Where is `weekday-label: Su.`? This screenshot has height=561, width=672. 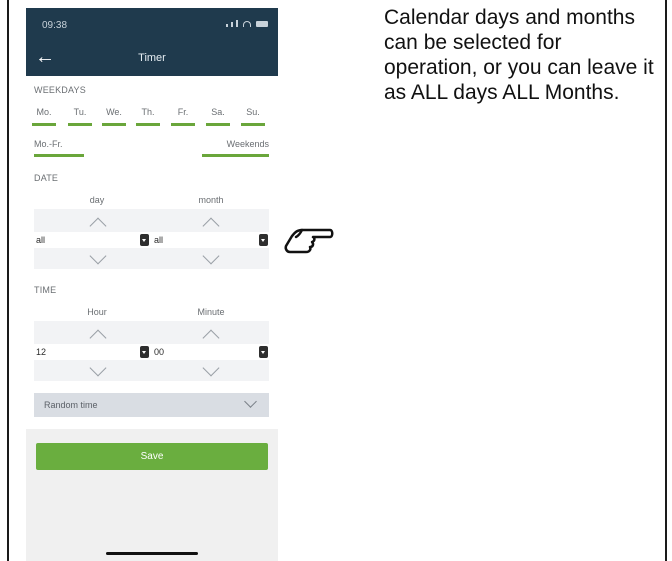 weekday-label: Su. is located at coordinates (253, 112).